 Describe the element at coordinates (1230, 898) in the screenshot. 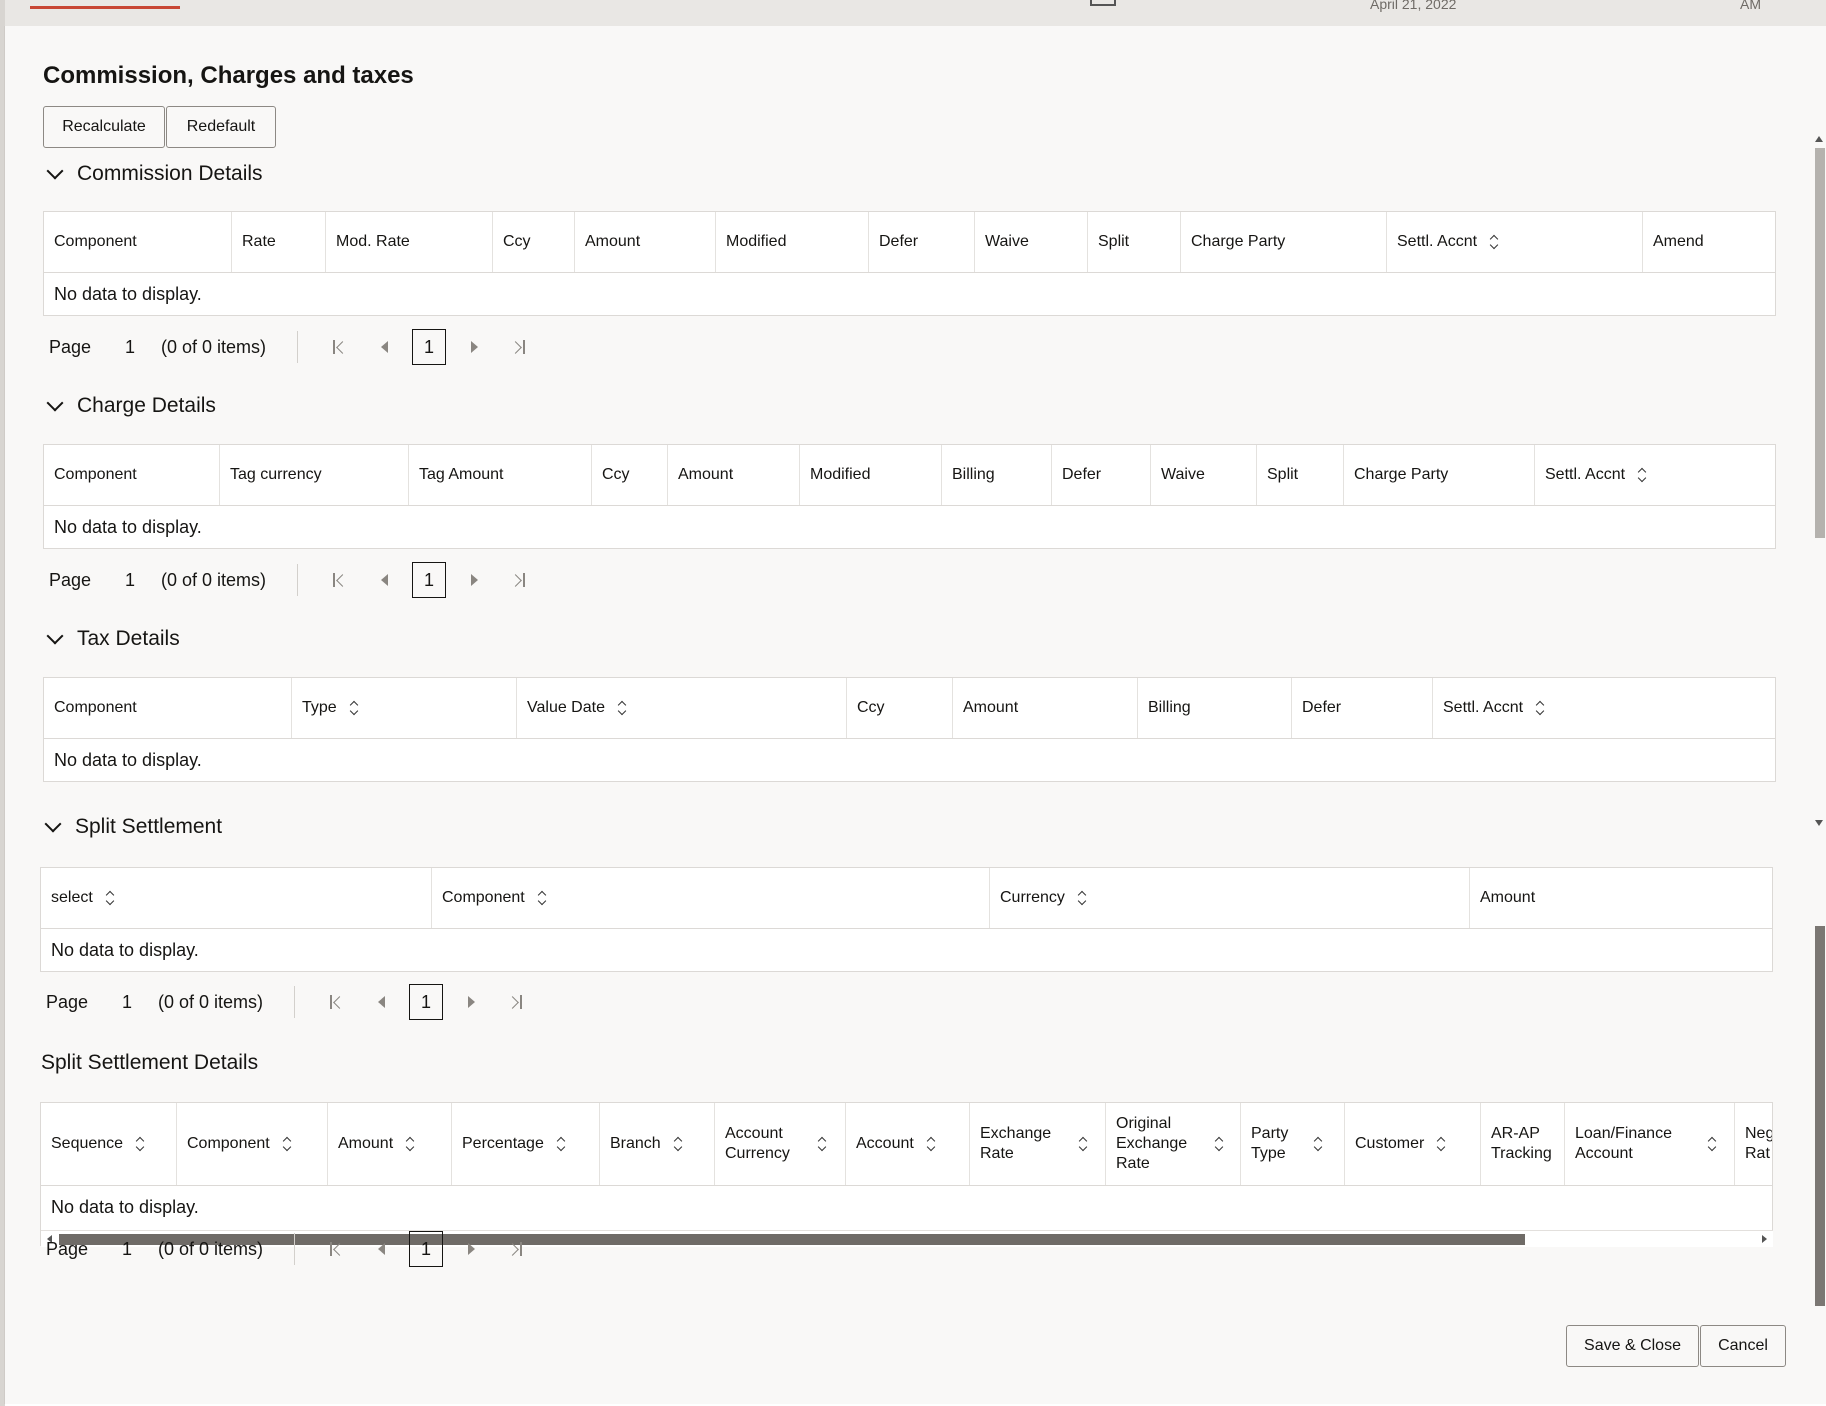

I see `column-header-sortable: Currency` at that location.